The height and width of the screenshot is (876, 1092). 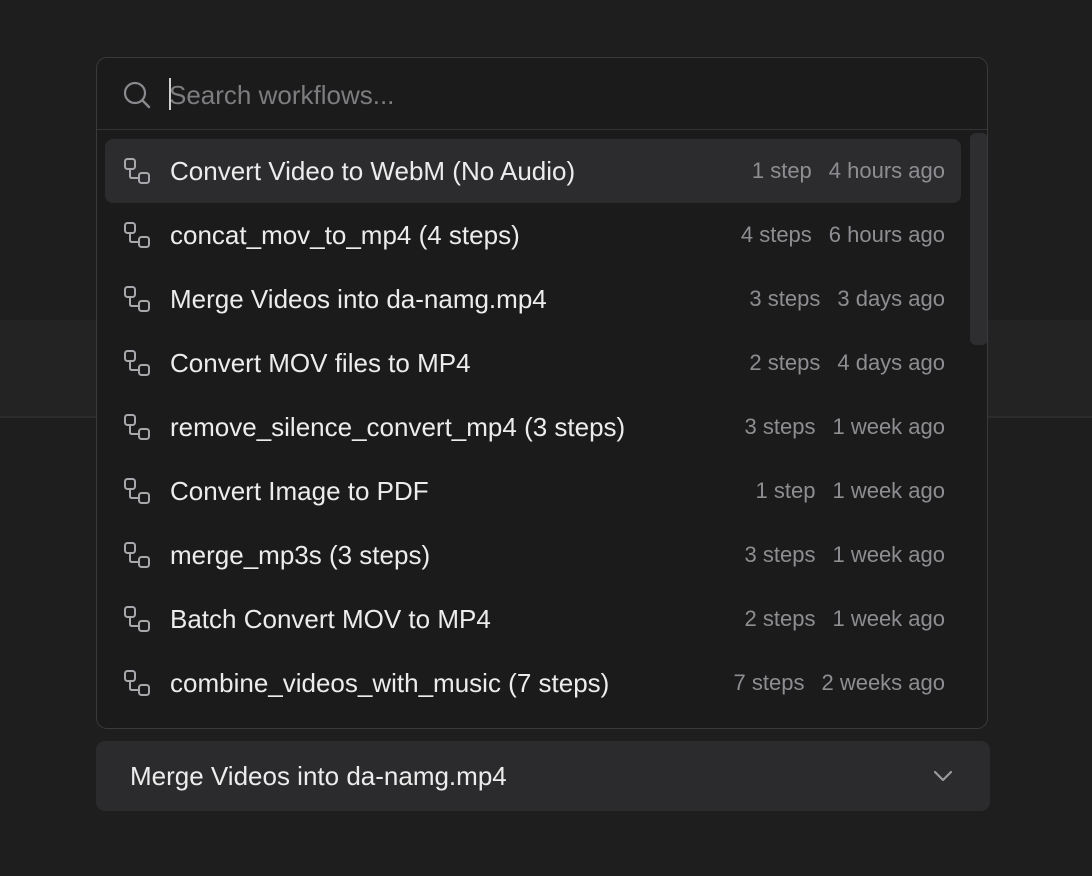 I want to click on workflow-title: Batch Convert MOV to MP4, so click(x=330, y=619).